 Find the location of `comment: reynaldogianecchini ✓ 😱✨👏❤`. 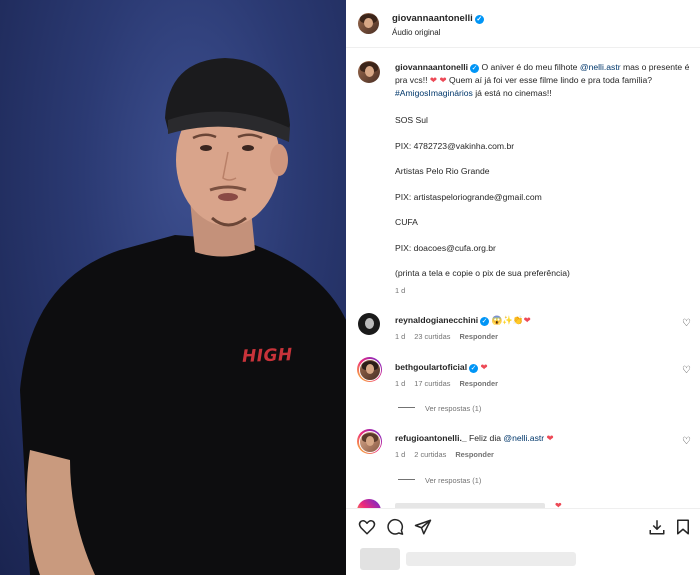

comment: reynaldogianecchini ✓ 😱✨👏❤ is located at coordinates (463, 320).